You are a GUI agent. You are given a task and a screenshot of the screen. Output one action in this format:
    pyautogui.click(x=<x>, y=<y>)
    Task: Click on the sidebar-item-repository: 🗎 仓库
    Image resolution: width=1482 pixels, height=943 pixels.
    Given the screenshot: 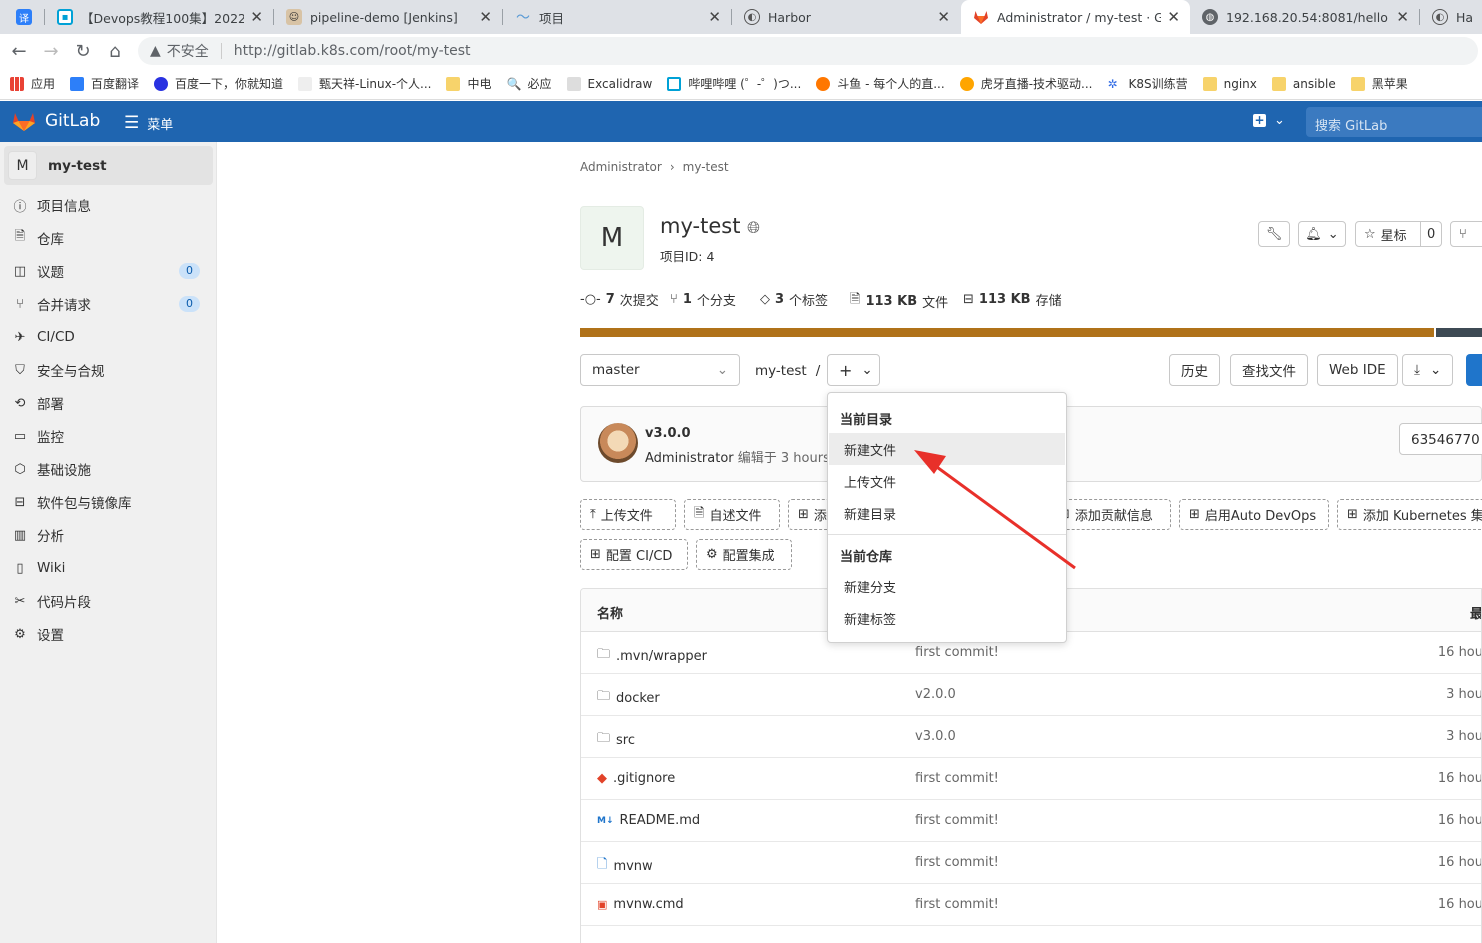 What is the action you would take?
    pyautogui.click(x=107, y=238)
    